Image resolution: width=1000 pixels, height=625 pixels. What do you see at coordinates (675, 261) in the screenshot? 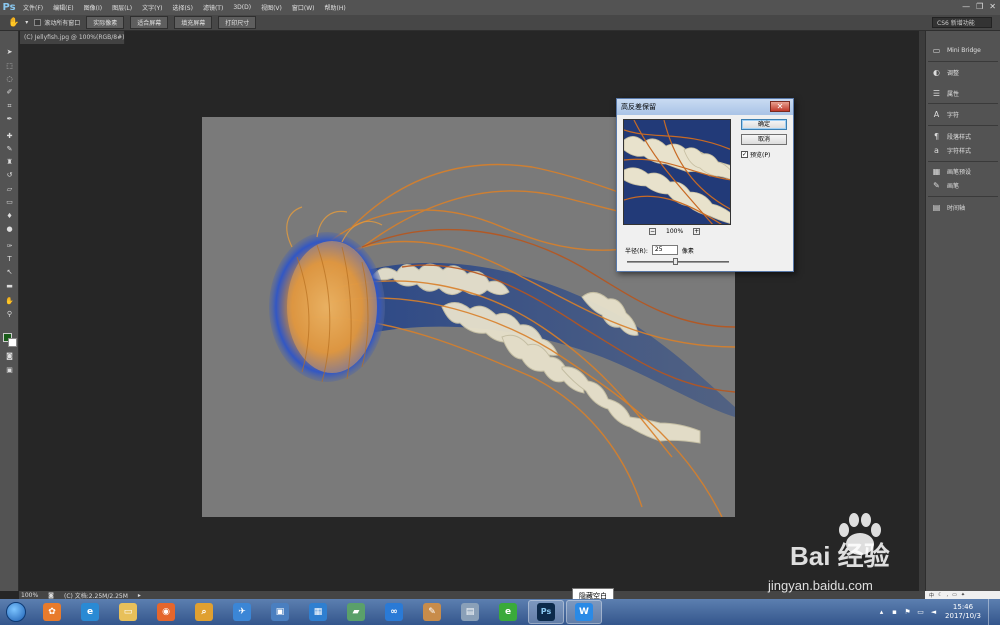
I see `radius-slider-thumb` at bounding box center [675, 261].